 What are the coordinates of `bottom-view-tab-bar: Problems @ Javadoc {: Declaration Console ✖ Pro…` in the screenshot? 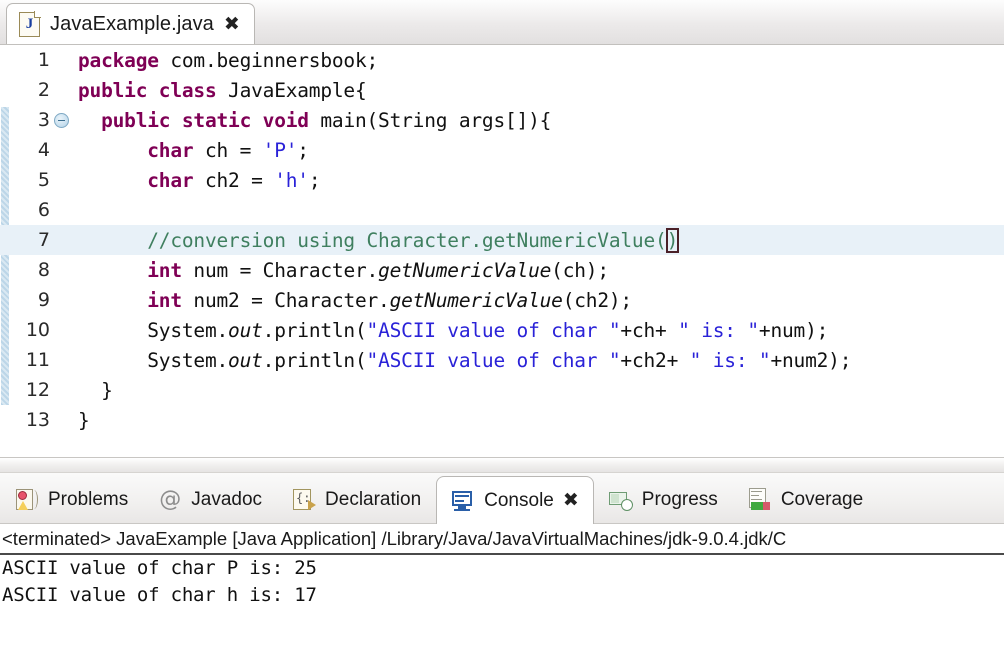 It's located at (502, 498).